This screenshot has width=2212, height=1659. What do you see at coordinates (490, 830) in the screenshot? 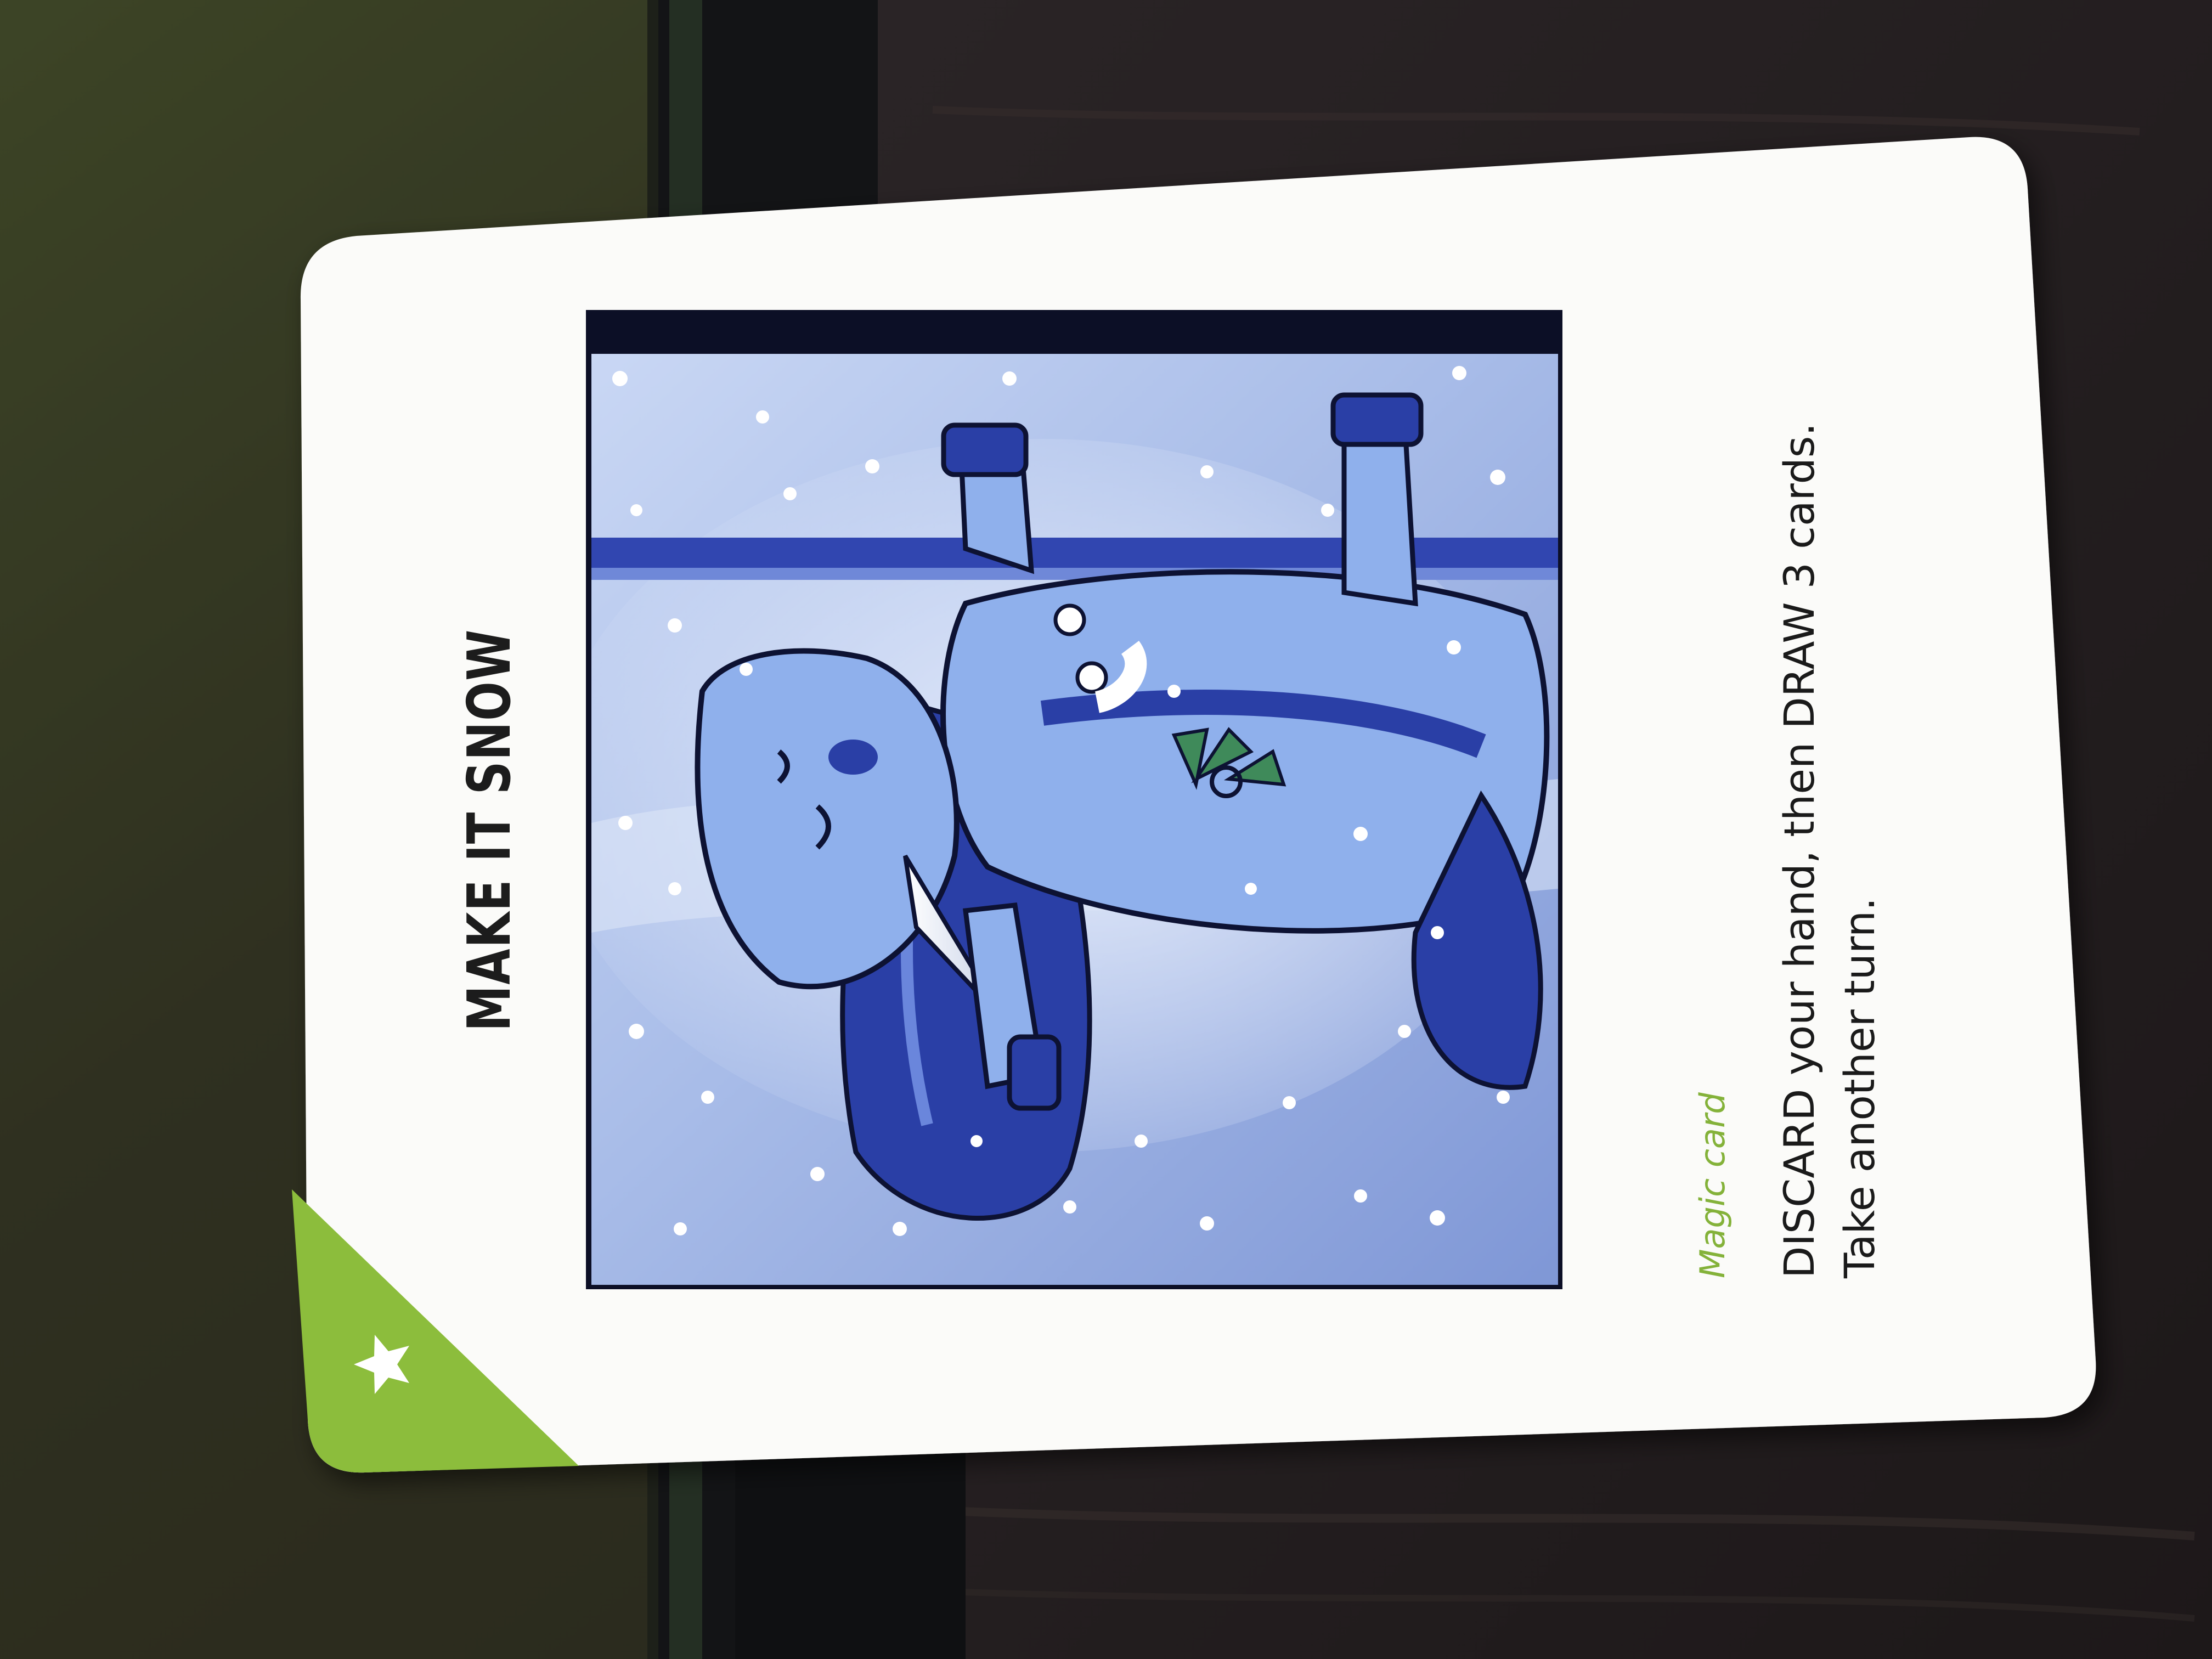
I see `card-title: MAKE IT SNOW` at bounding box center [490, 830].